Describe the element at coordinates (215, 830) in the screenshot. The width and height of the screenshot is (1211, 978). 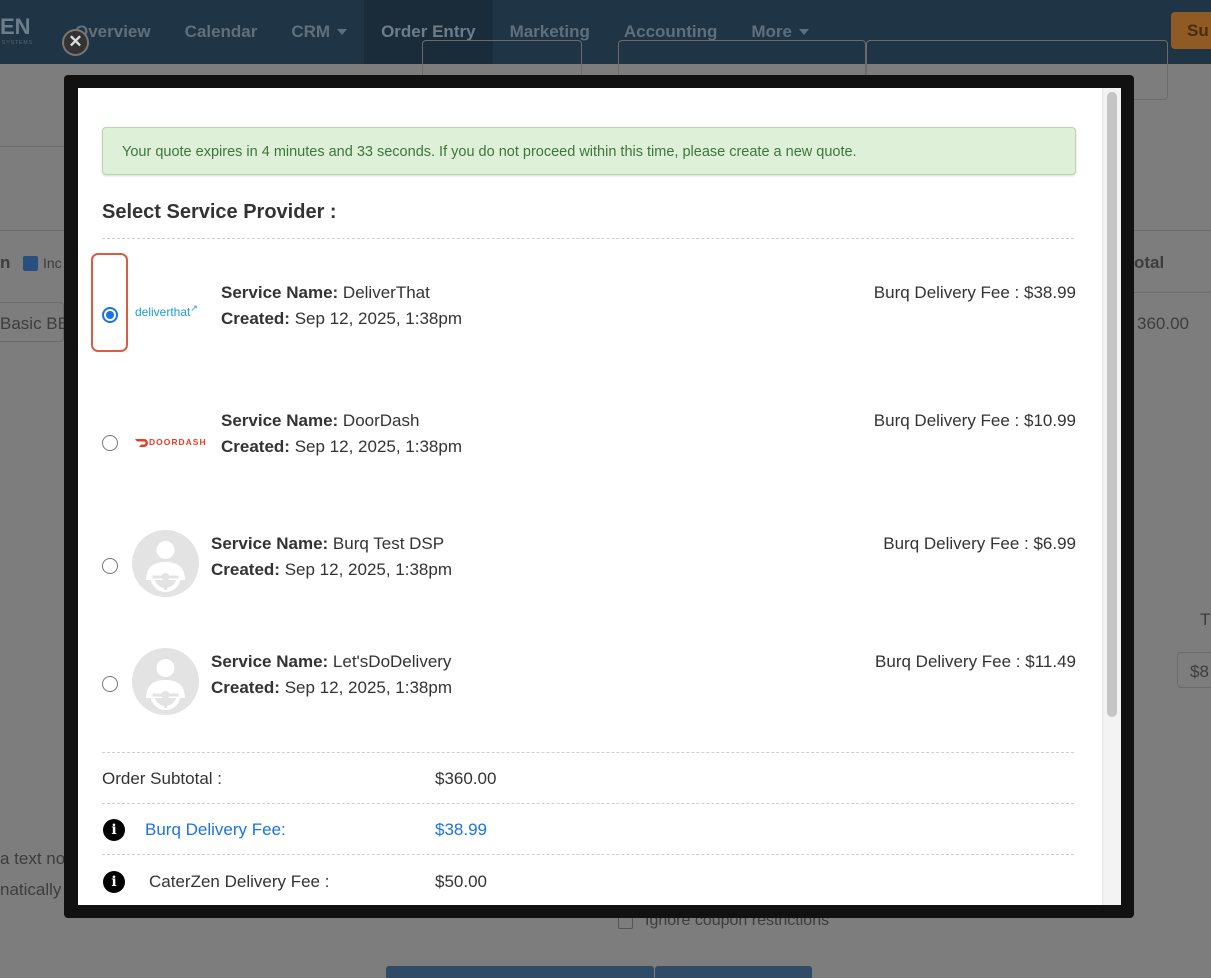
I see `burq-fee-label: Burq Delivery Fee:` at that location.